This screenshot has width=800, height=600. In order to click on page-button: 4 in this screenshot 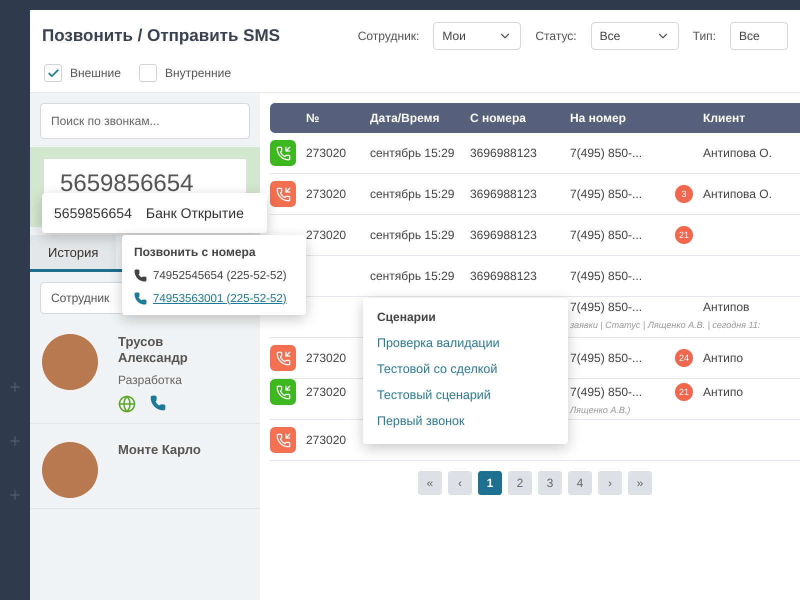, I will do `click(580, 483)`.